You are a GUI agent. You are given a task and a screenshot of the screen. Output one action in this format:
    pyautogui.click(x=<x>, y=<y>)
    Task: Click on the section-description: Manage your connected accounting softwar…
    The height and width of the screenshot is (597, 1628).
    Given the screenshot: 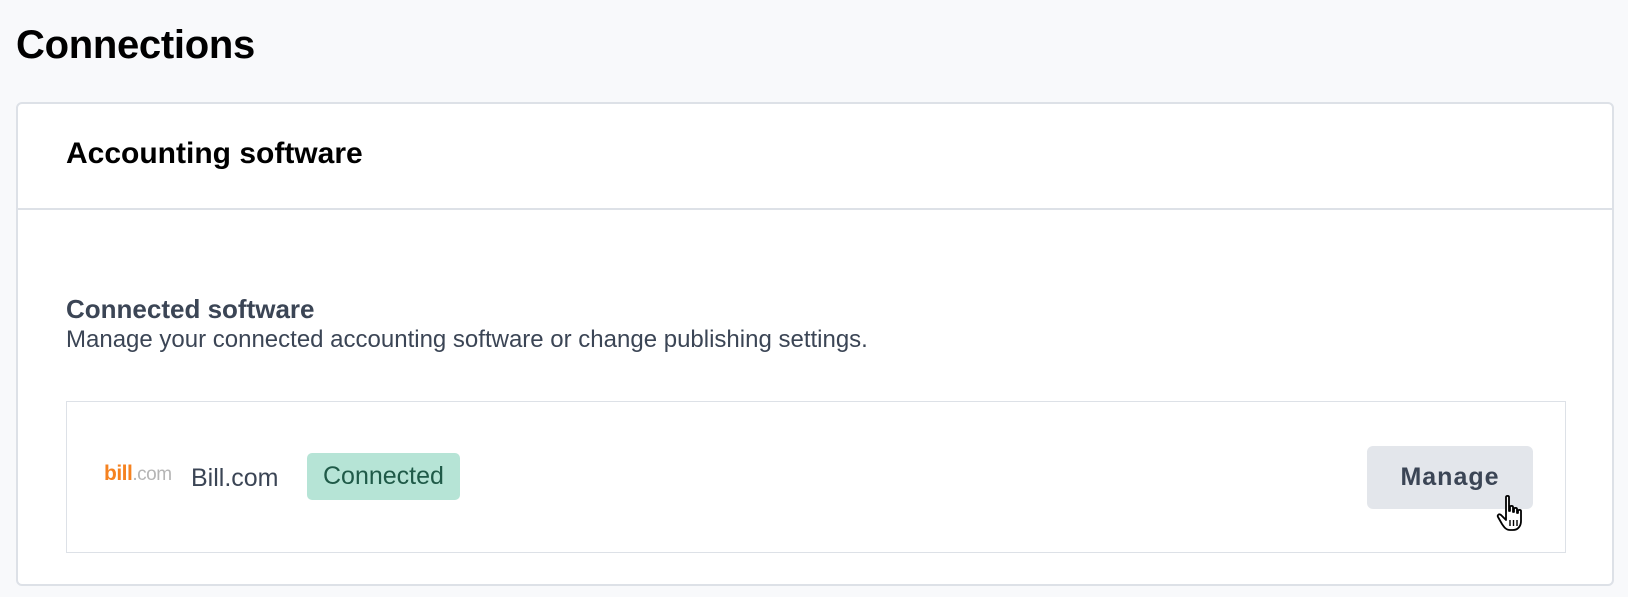 What is the action you would take?
    pyautogui.click(x=467, y=339)
    